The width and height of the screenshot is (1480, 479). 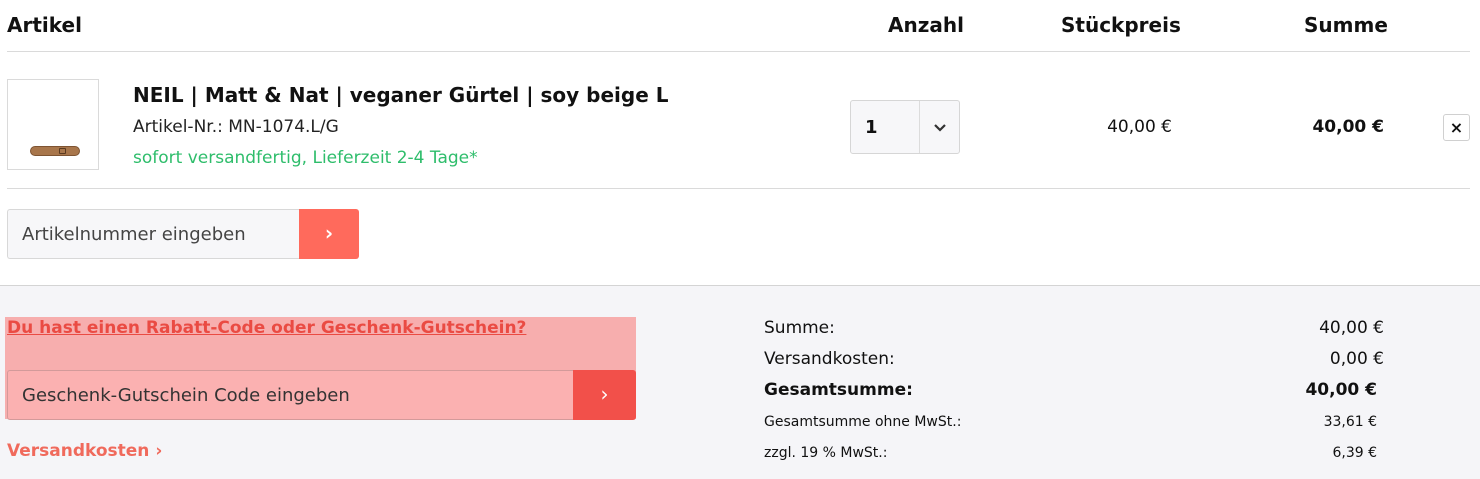 What do you see at coordinates (1341, 390) in the screenshot?
I see `total-value: 40,00 €` at bounding box center [1341, 390].